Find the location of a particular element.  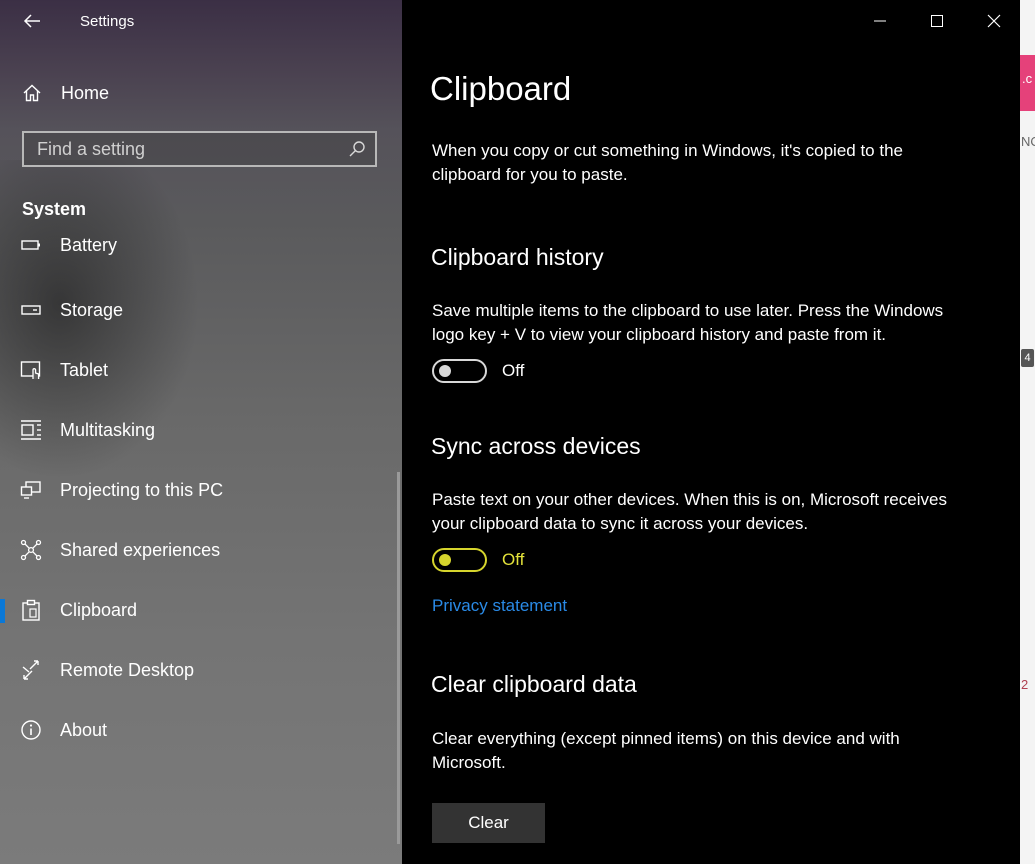

projecting-icon is located at coordinates (31, 490).